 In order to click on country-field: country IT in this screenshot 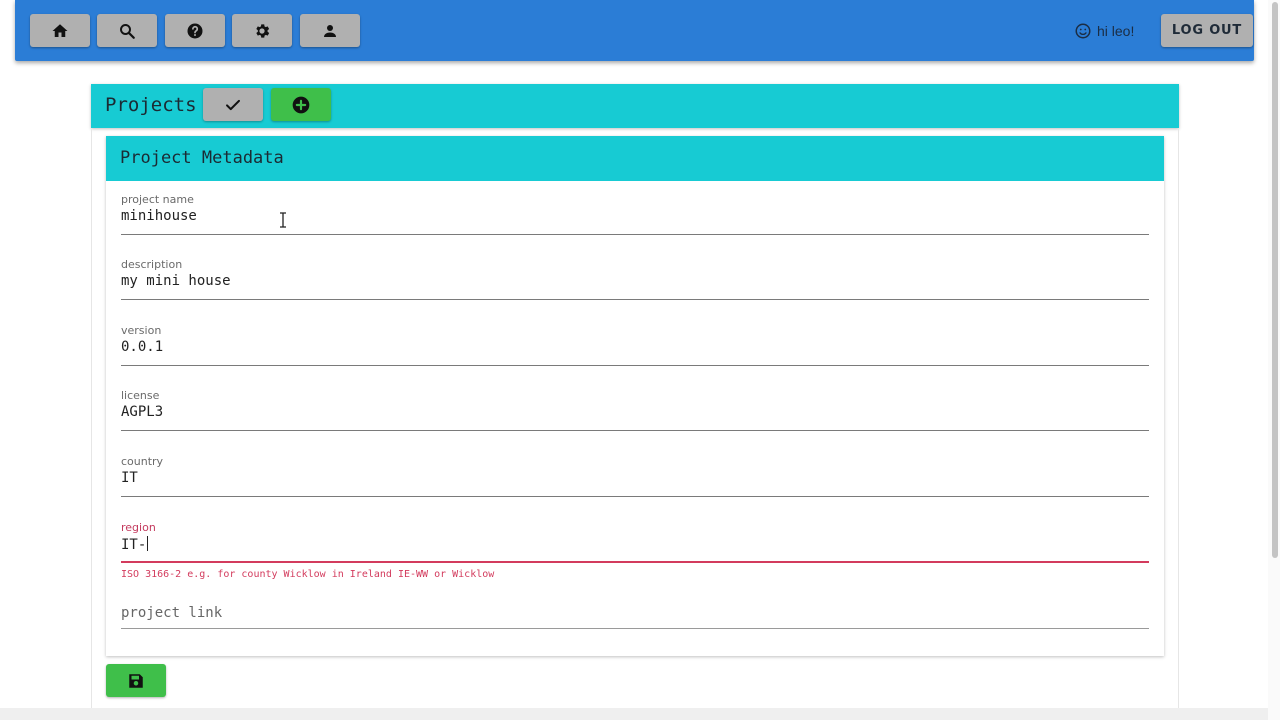, I will do `click(635, 483)`.